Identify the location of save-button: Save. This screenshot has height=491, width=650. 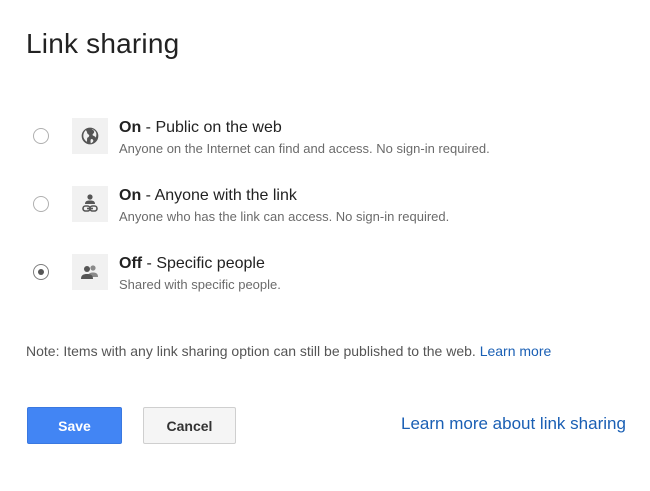
(74, 425).